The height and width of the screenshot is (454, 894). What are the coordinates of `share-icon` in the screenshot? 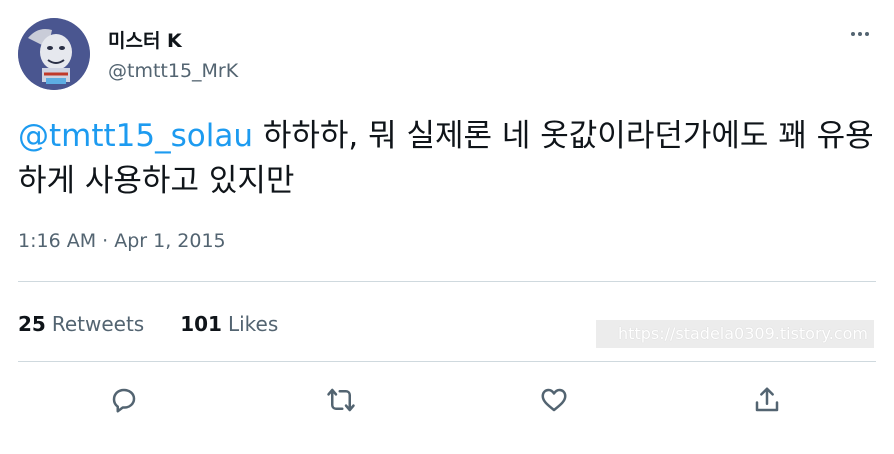 It's located at (767, 399).